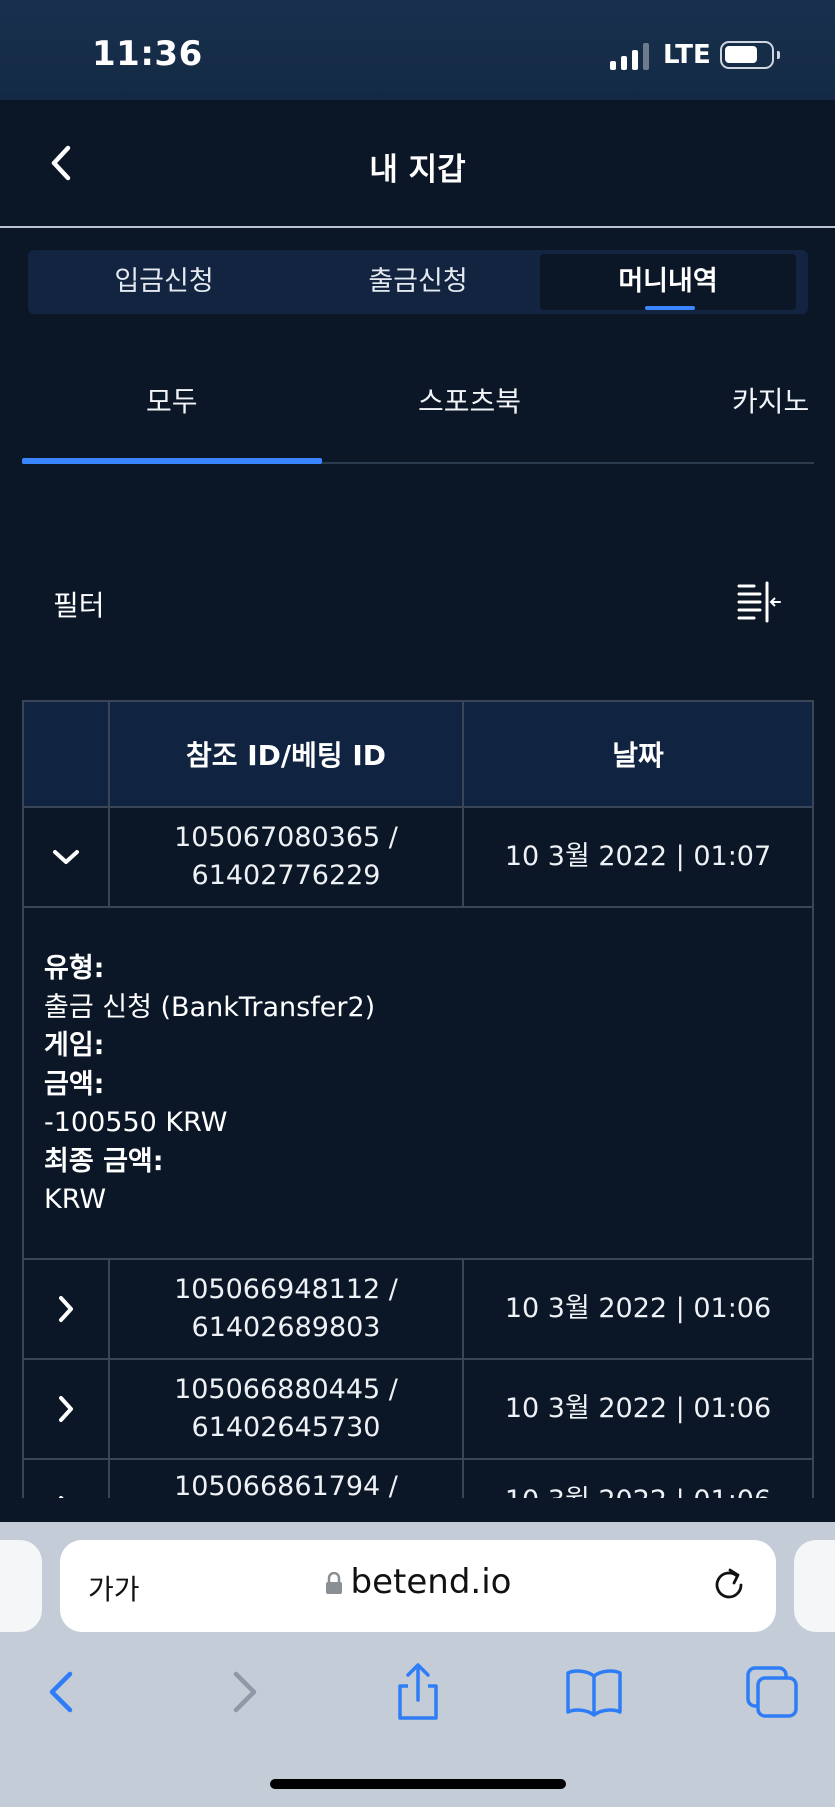 The height and width of the screenshot is (1807, 835). What do you see at coordinates (286, 1484) in the screenshot?
I see `reference-id: 105066861794 /` at bounding box center [286, 1484].